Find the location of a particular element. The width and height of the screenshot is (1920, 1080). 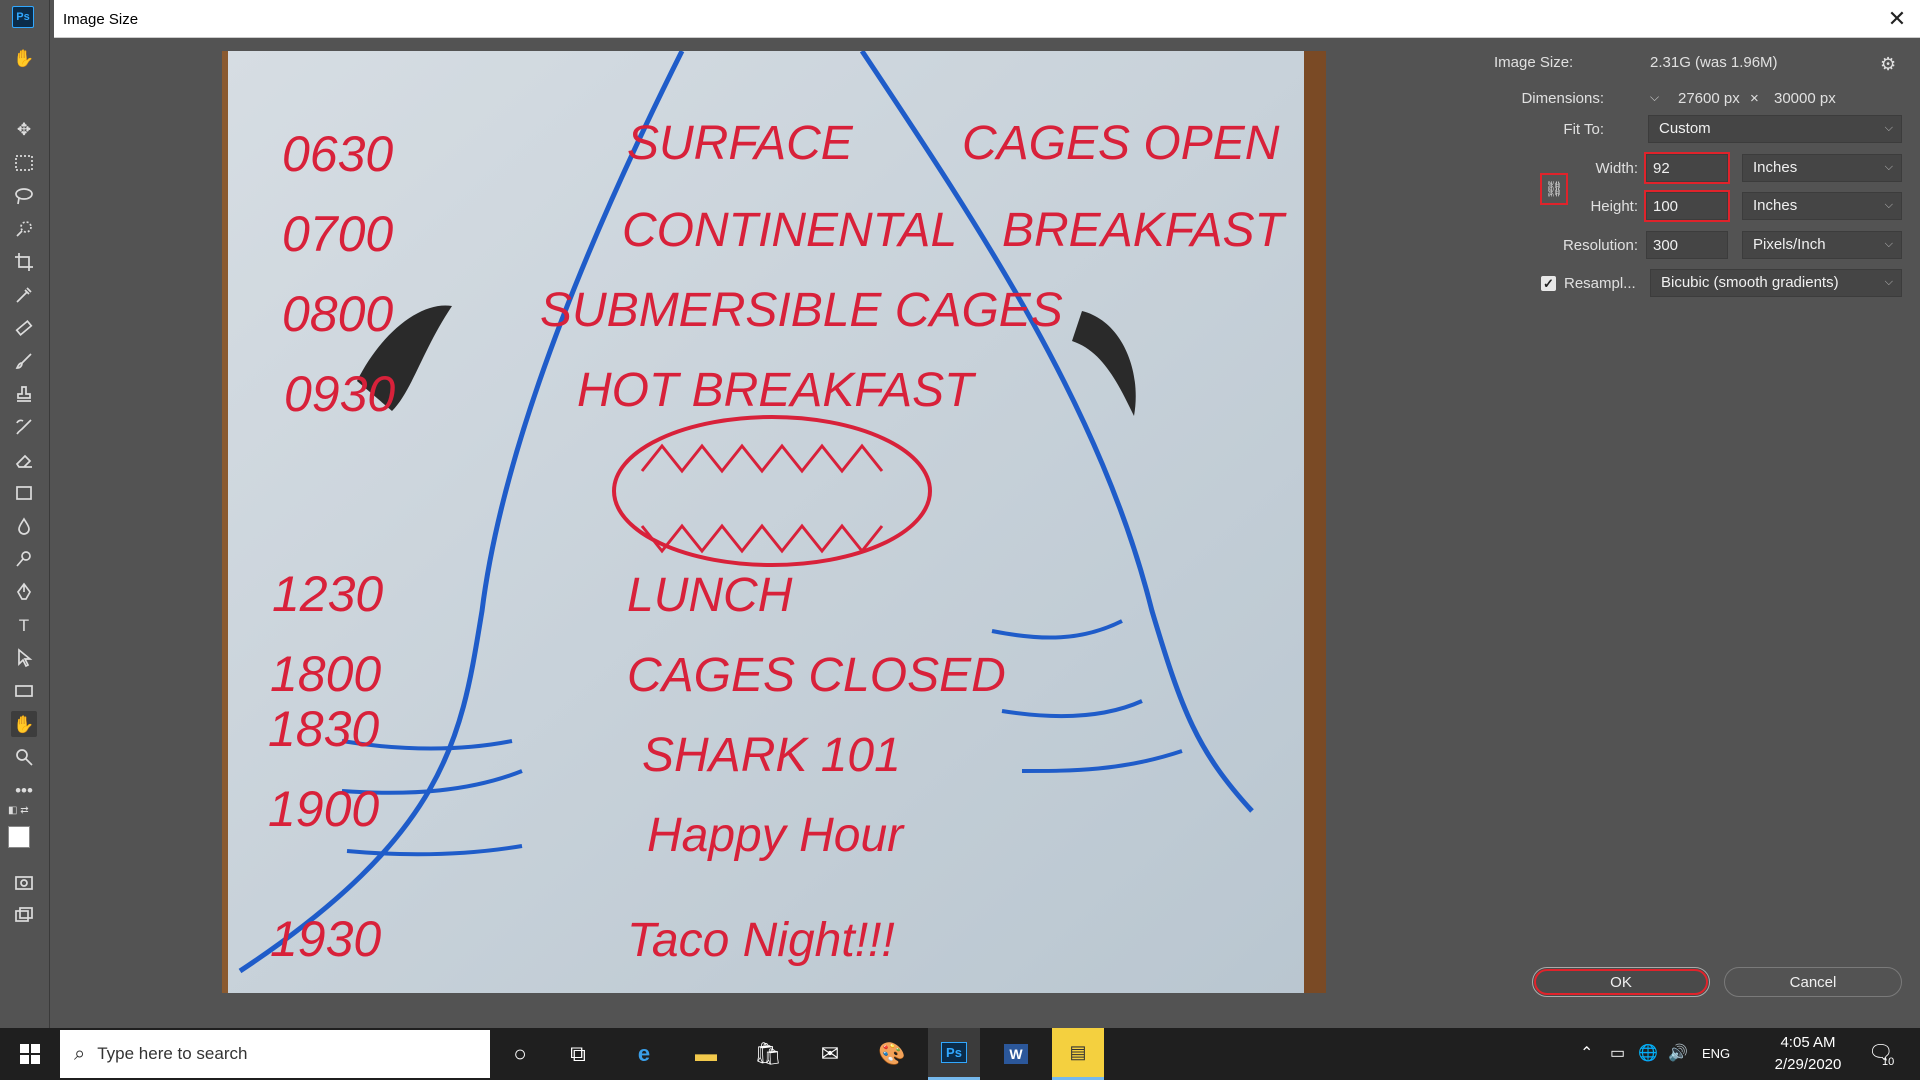

quick-mask-icon is located at coordinates (24, 883).